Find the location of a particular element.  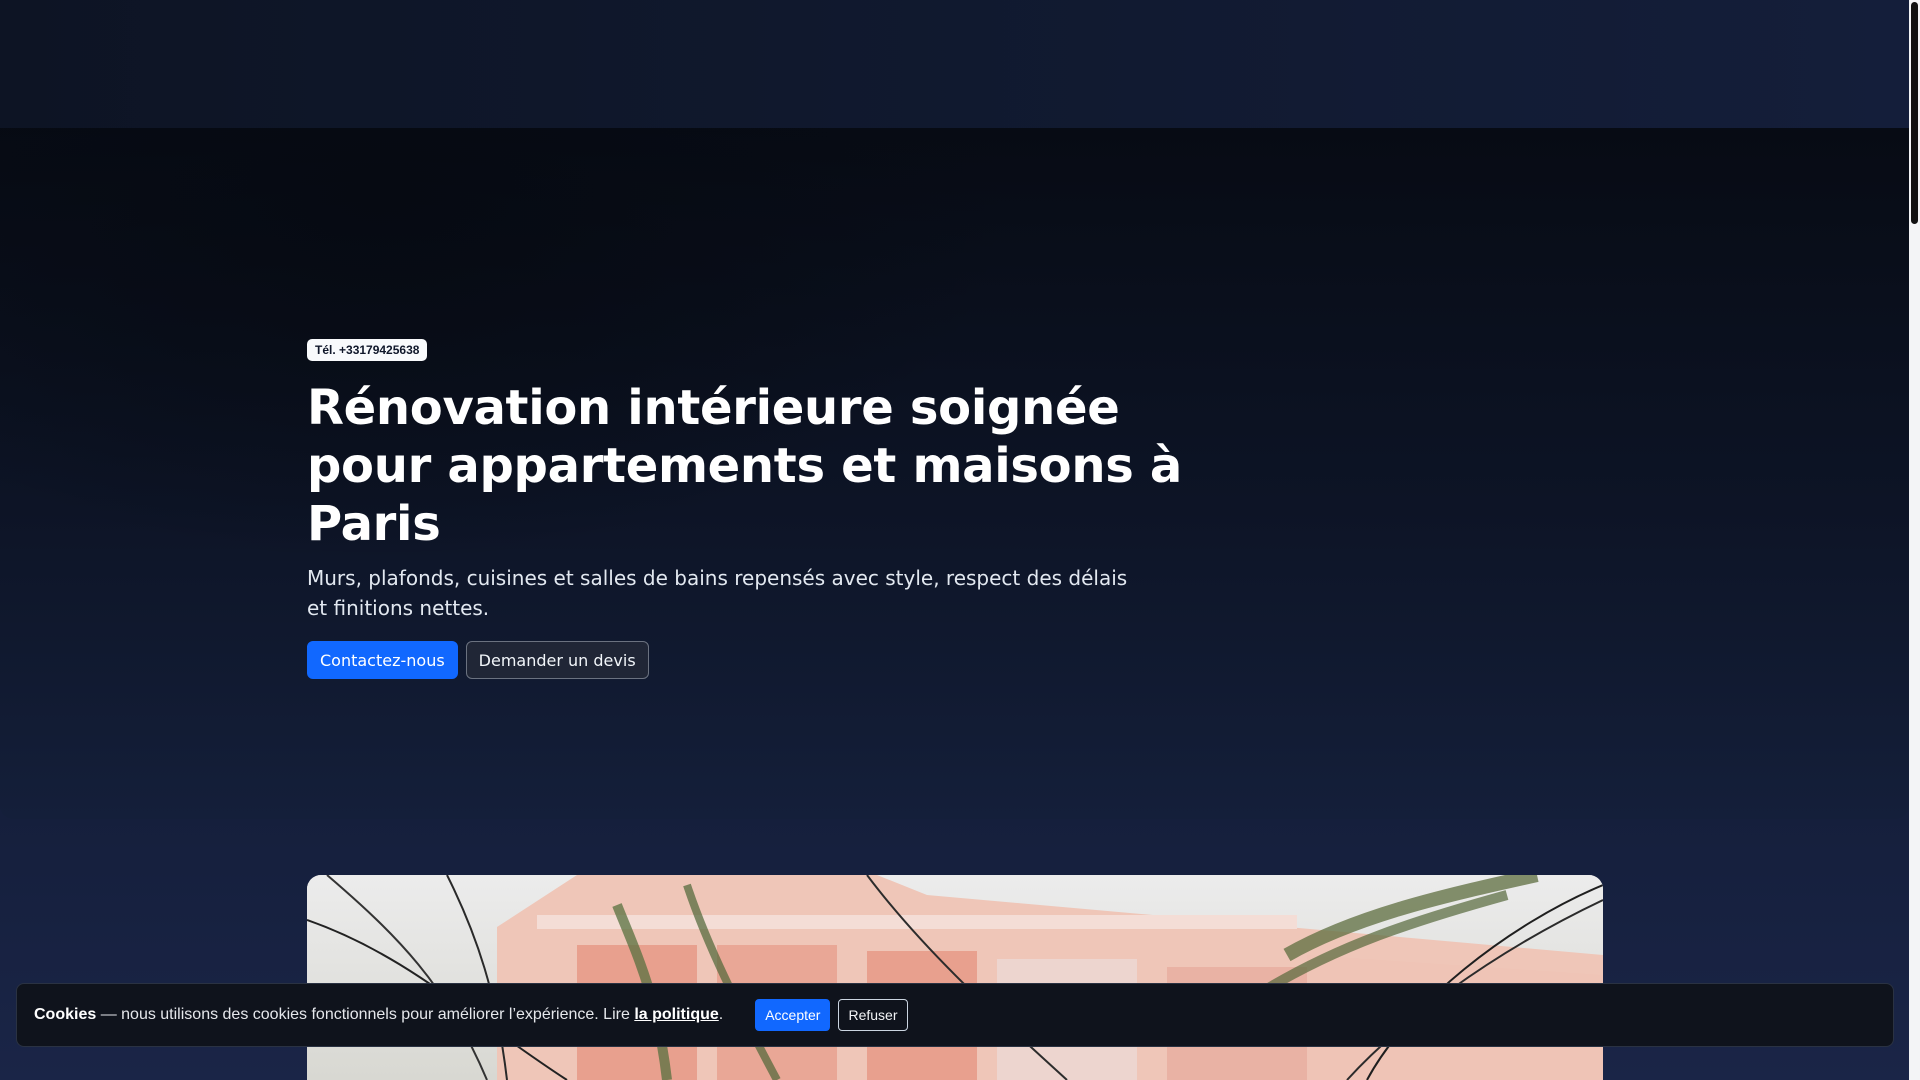

cookie-refuse-button: Refuser is located at coordinates (873, 1015).